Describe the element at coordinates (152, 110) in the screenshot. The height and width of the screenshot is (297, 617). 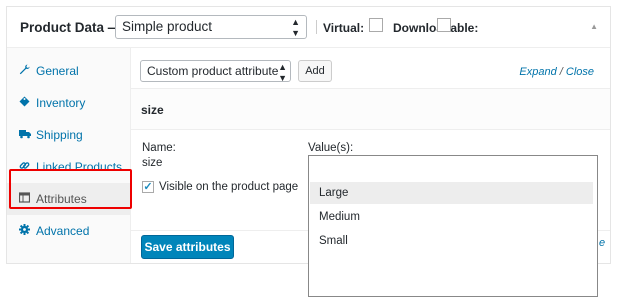
I see `attribute-heading: size` at that location.